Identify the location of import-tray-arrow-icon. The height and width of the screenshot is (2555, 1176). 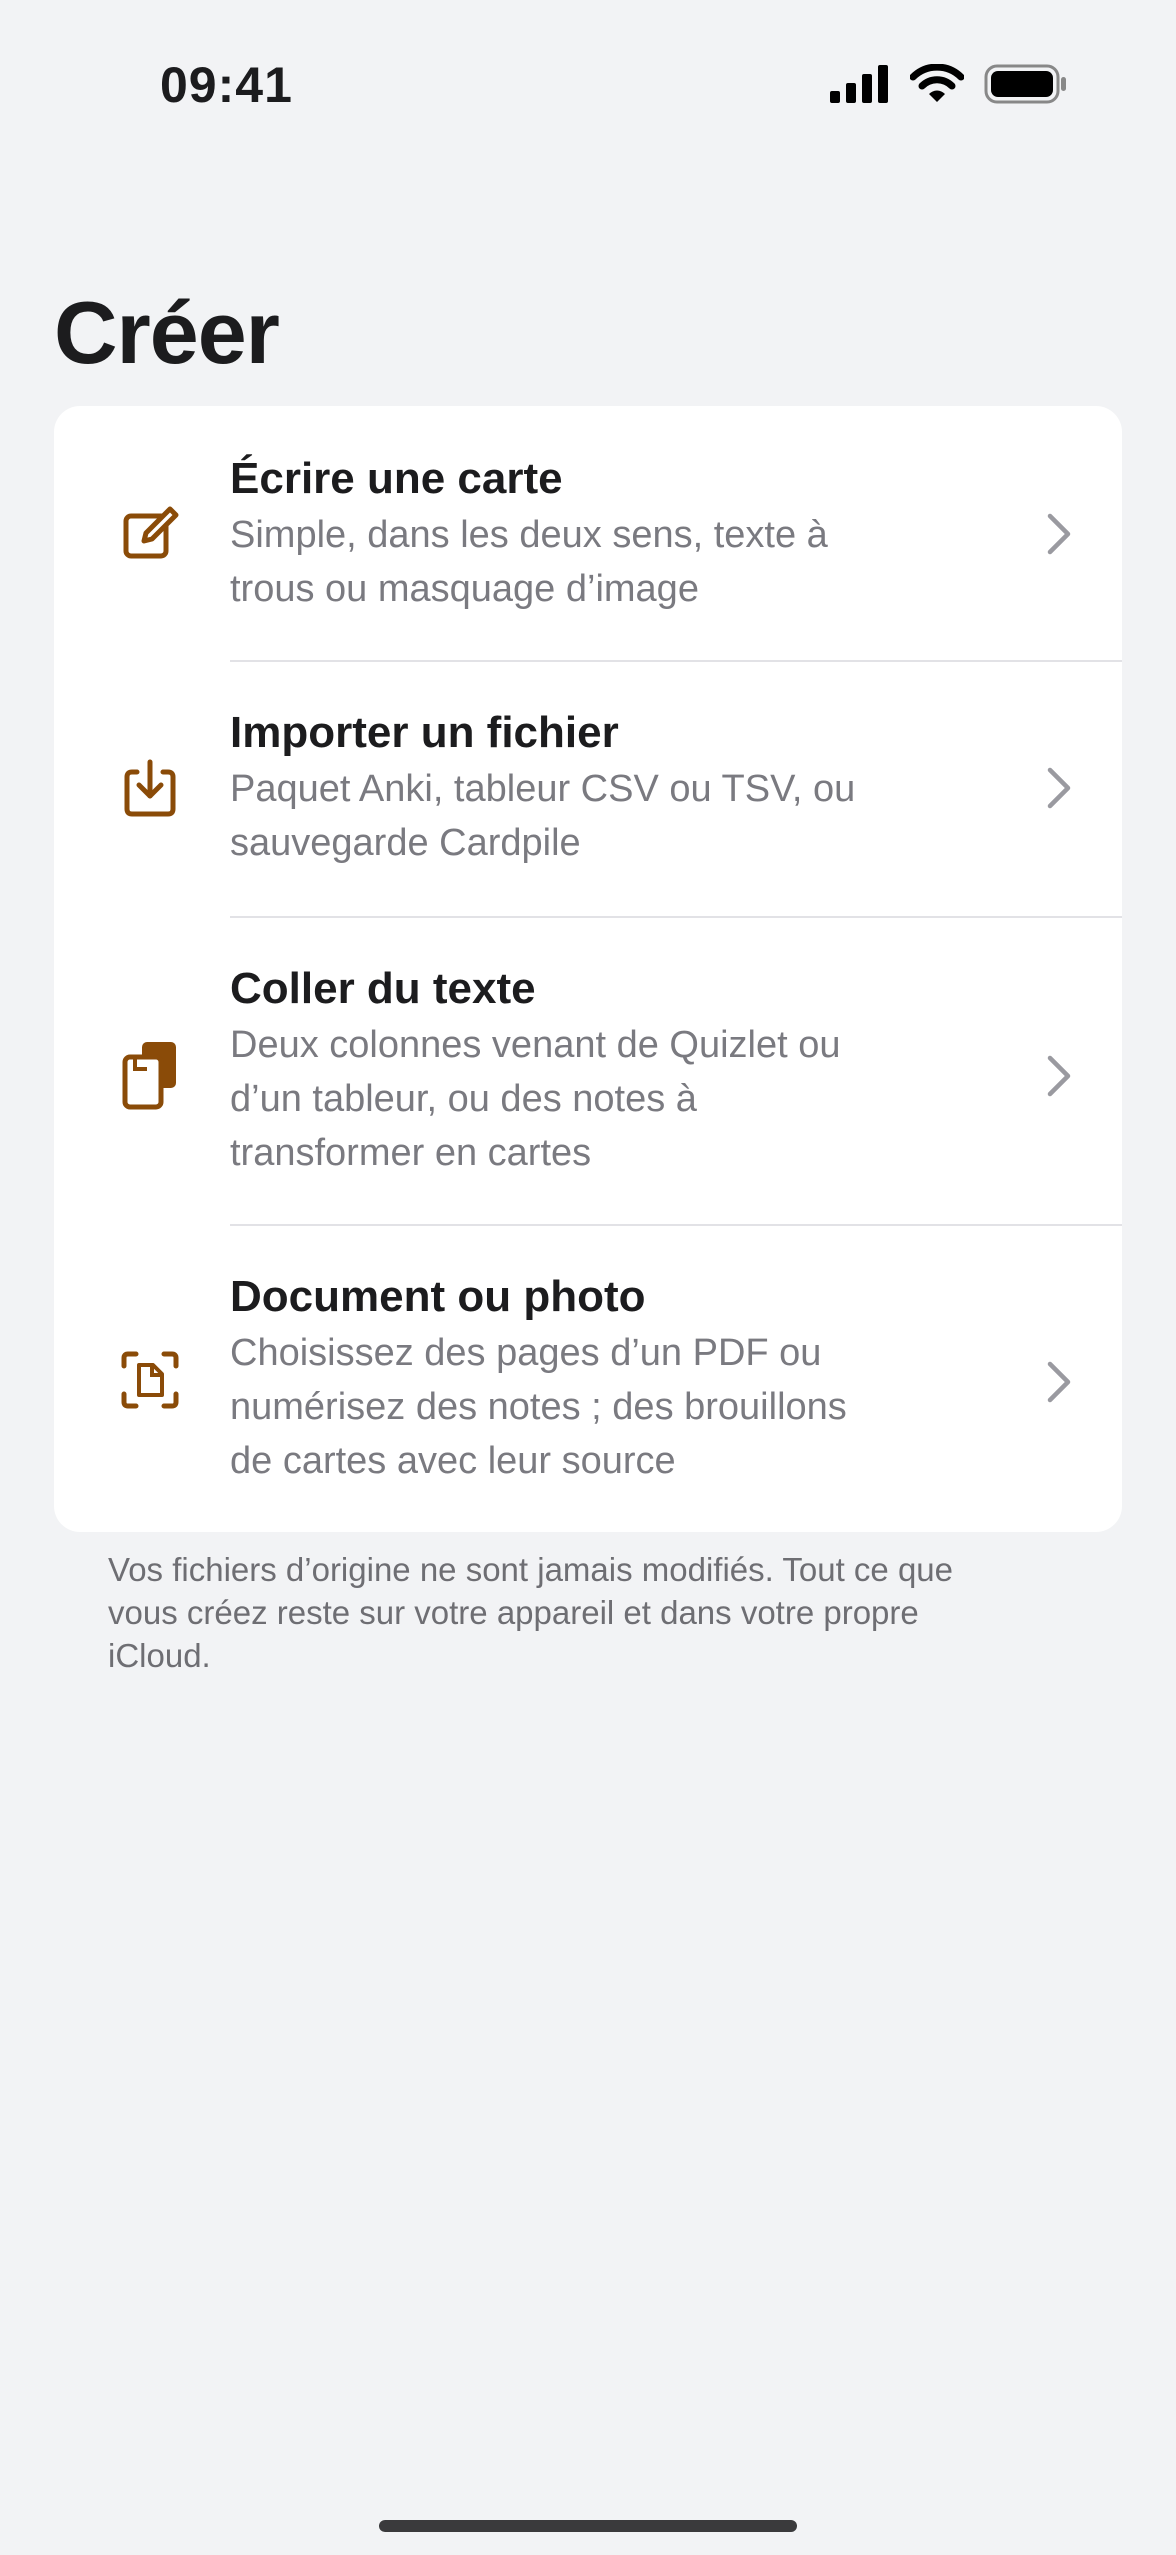
(150, 788).